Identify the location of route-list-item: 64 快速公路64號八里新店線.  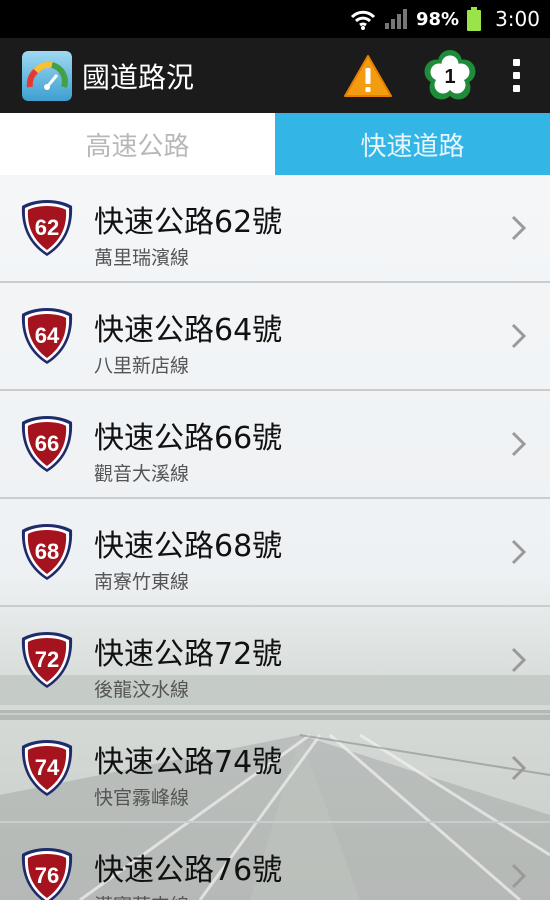
(275, 337).